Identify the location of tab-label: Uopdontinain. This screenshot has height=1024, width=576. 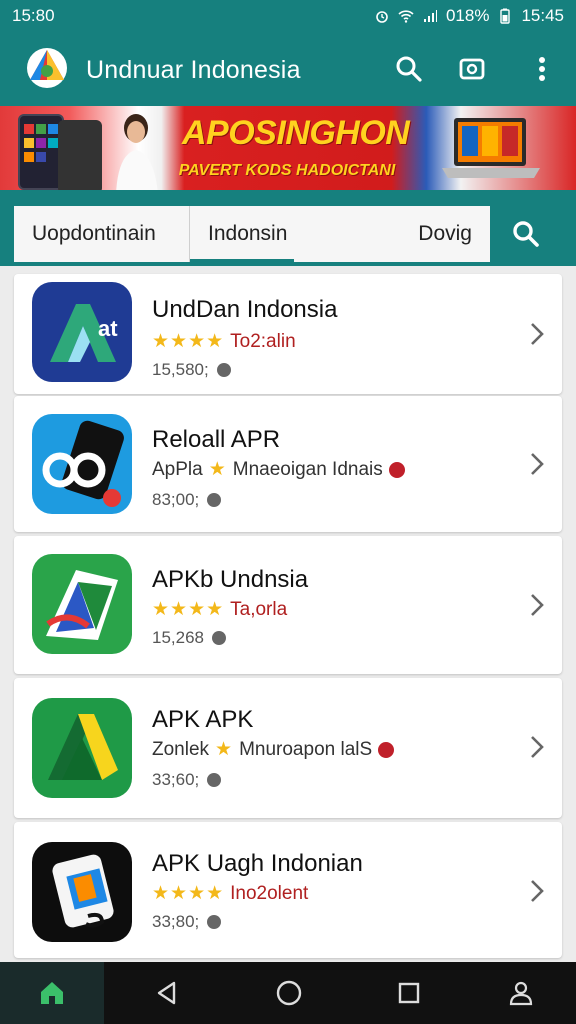
(94, 233).